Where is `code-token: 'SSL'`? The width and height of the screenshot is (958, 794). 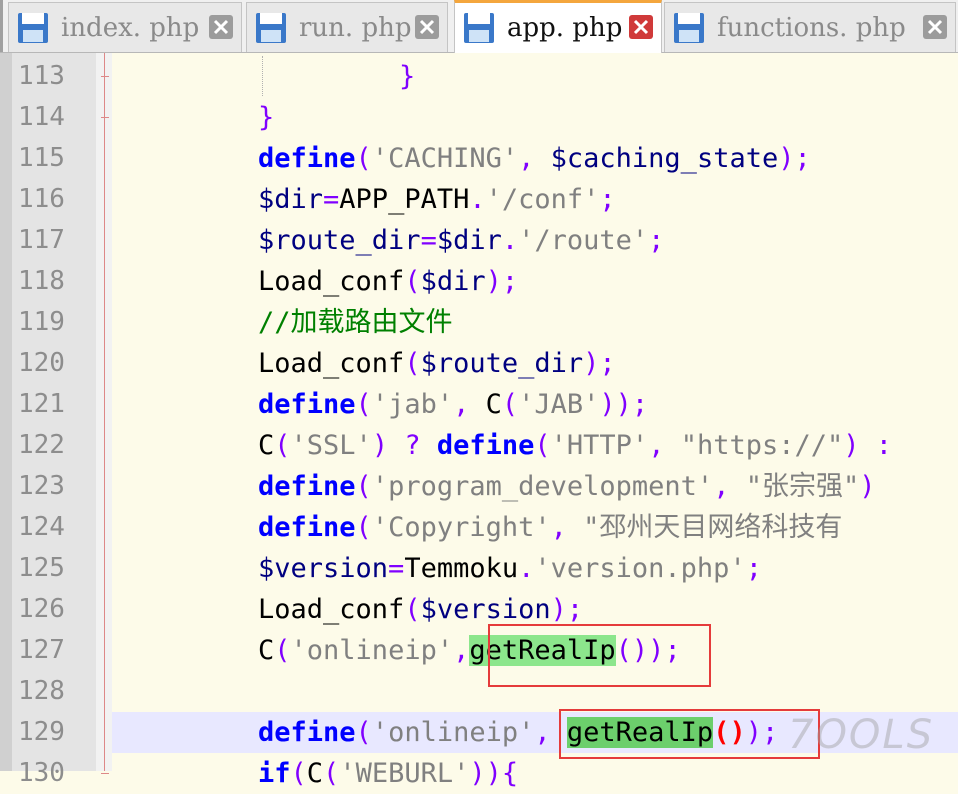
code-token: 'SSL' is located at coordinates (331, 445).